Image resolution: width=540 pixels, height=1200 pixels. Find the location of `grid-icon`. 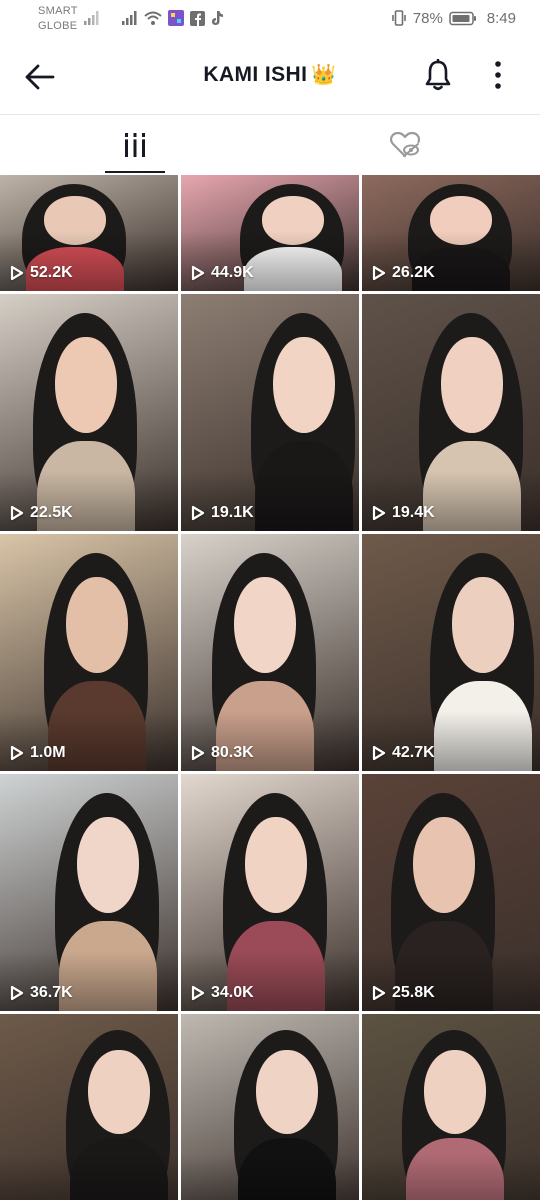

grid-icon is located at coordinates (135, 145).